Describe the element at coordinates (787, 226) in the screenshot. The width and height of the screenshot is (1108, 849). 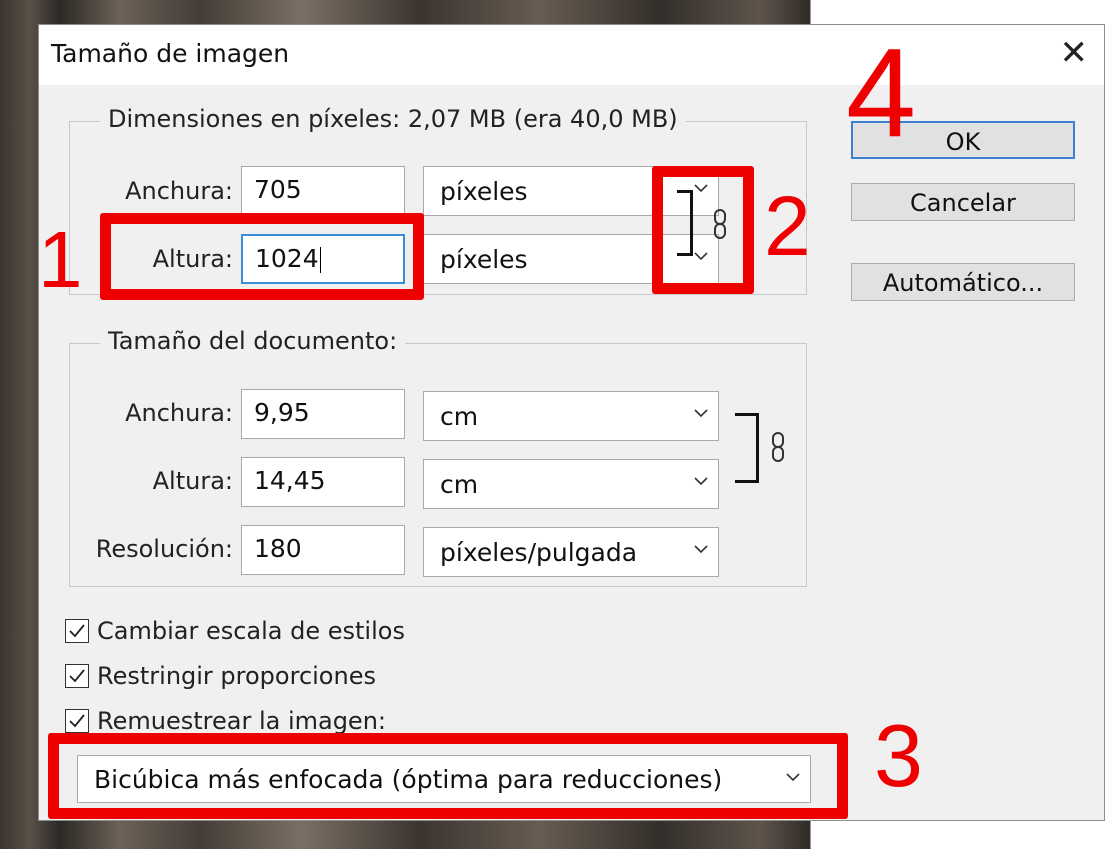
I see `annotation-number-2: 2` at that location.